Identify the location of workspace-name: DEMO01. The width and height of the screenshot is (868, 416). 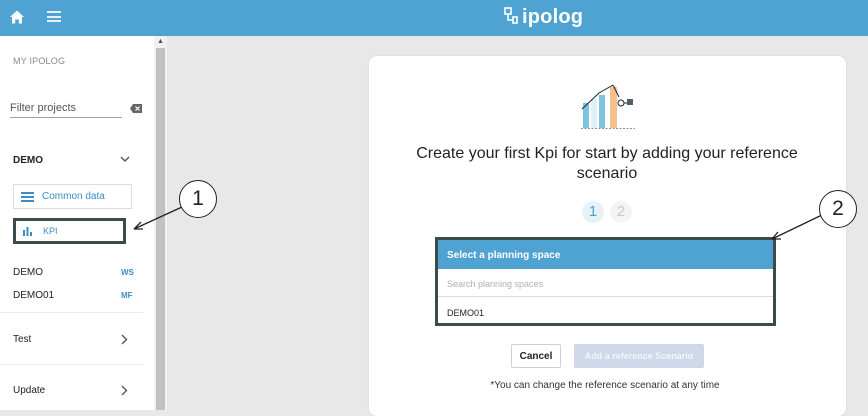
(33, 295).